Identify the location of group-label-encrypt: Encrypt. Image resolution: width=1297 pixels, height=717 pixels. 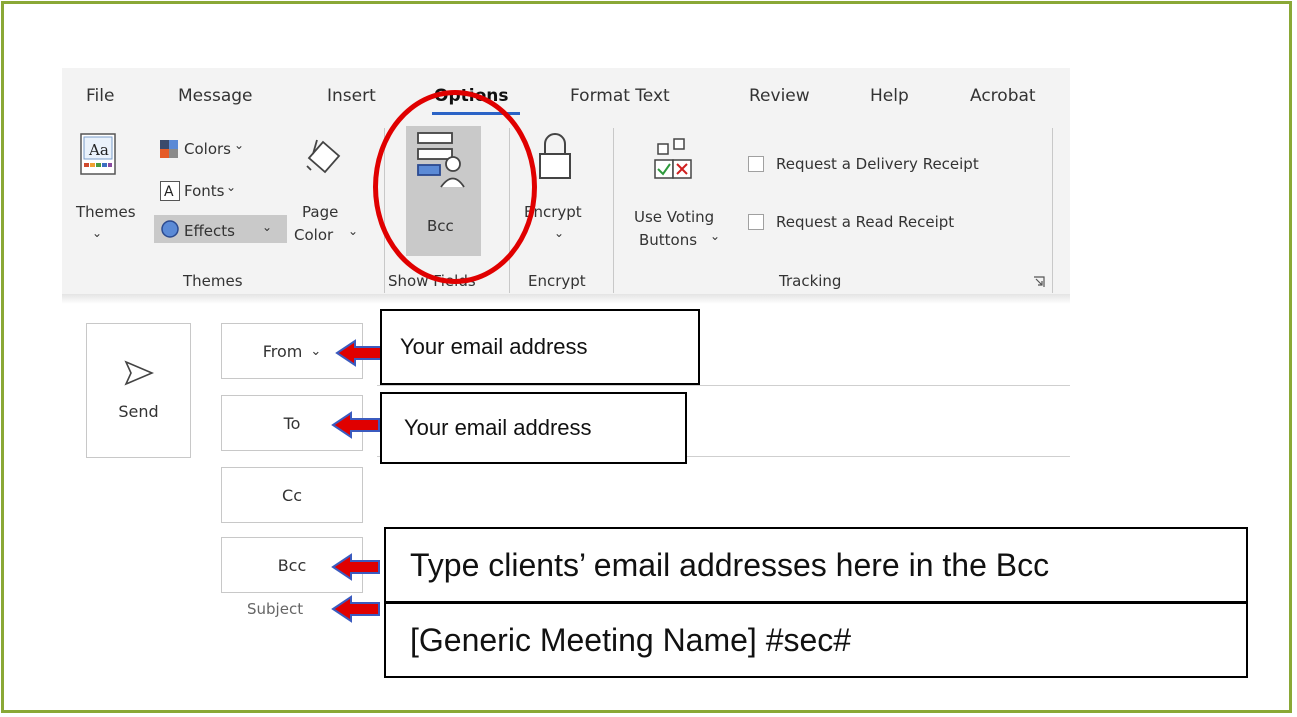
(557, 281).